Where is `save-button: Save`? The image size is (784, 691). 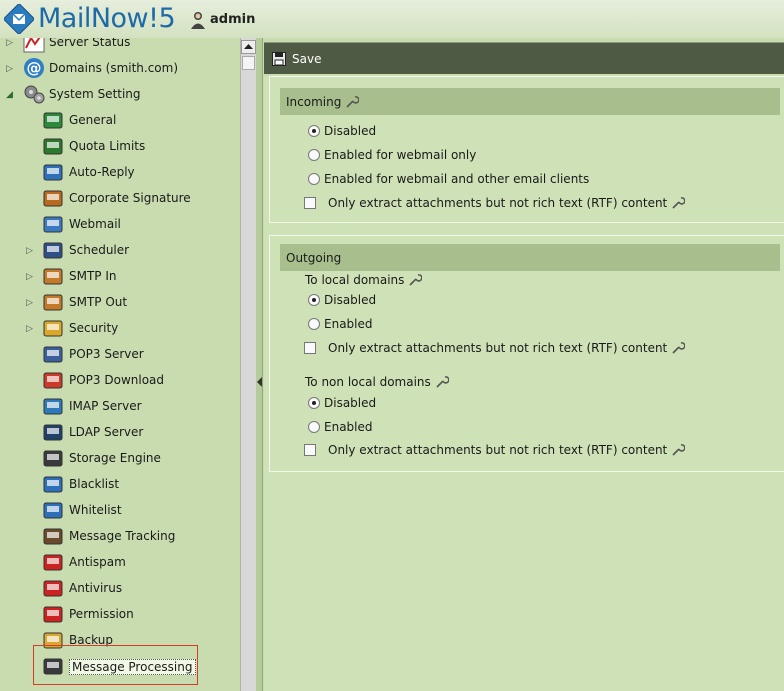 save-button: Save is located at coordinates (296, 59).